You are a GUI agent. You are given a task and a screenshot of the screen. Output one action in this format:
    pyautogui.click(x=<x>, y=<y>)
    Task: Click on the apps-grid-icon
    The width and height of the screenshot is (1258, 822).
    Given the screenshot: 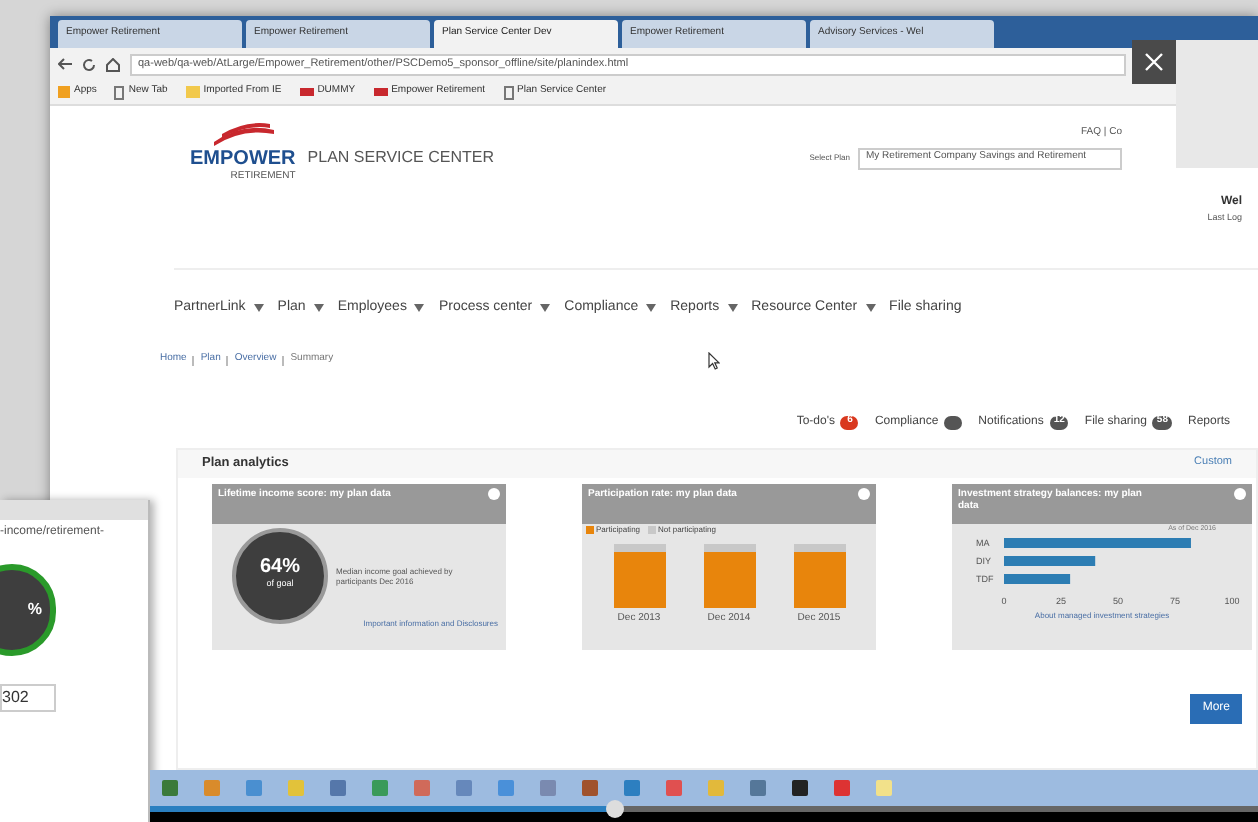 What is the action you would take?
    pyautogui.click(x=64, y=92)
    